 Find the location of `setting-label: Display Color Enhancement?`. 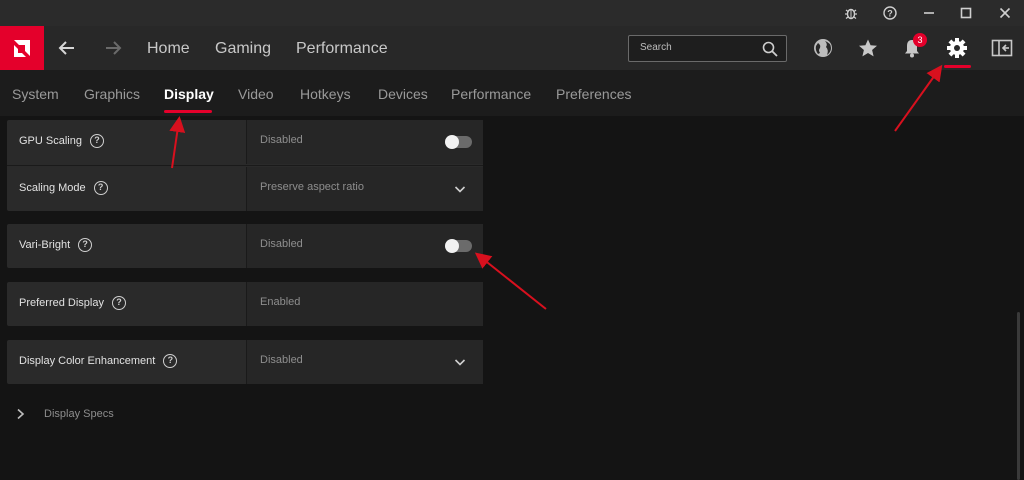

setting-label: Display Color Enhancement? is located at coordinates (98, 361).